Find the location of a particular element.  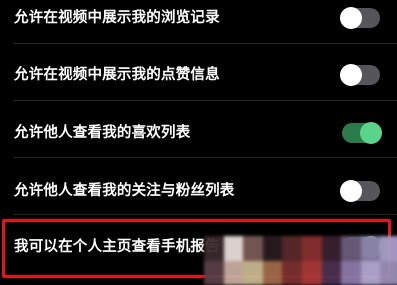

setting-label: 允许在视频中展示我的浏览记录 is located at coordinates (117, 18).